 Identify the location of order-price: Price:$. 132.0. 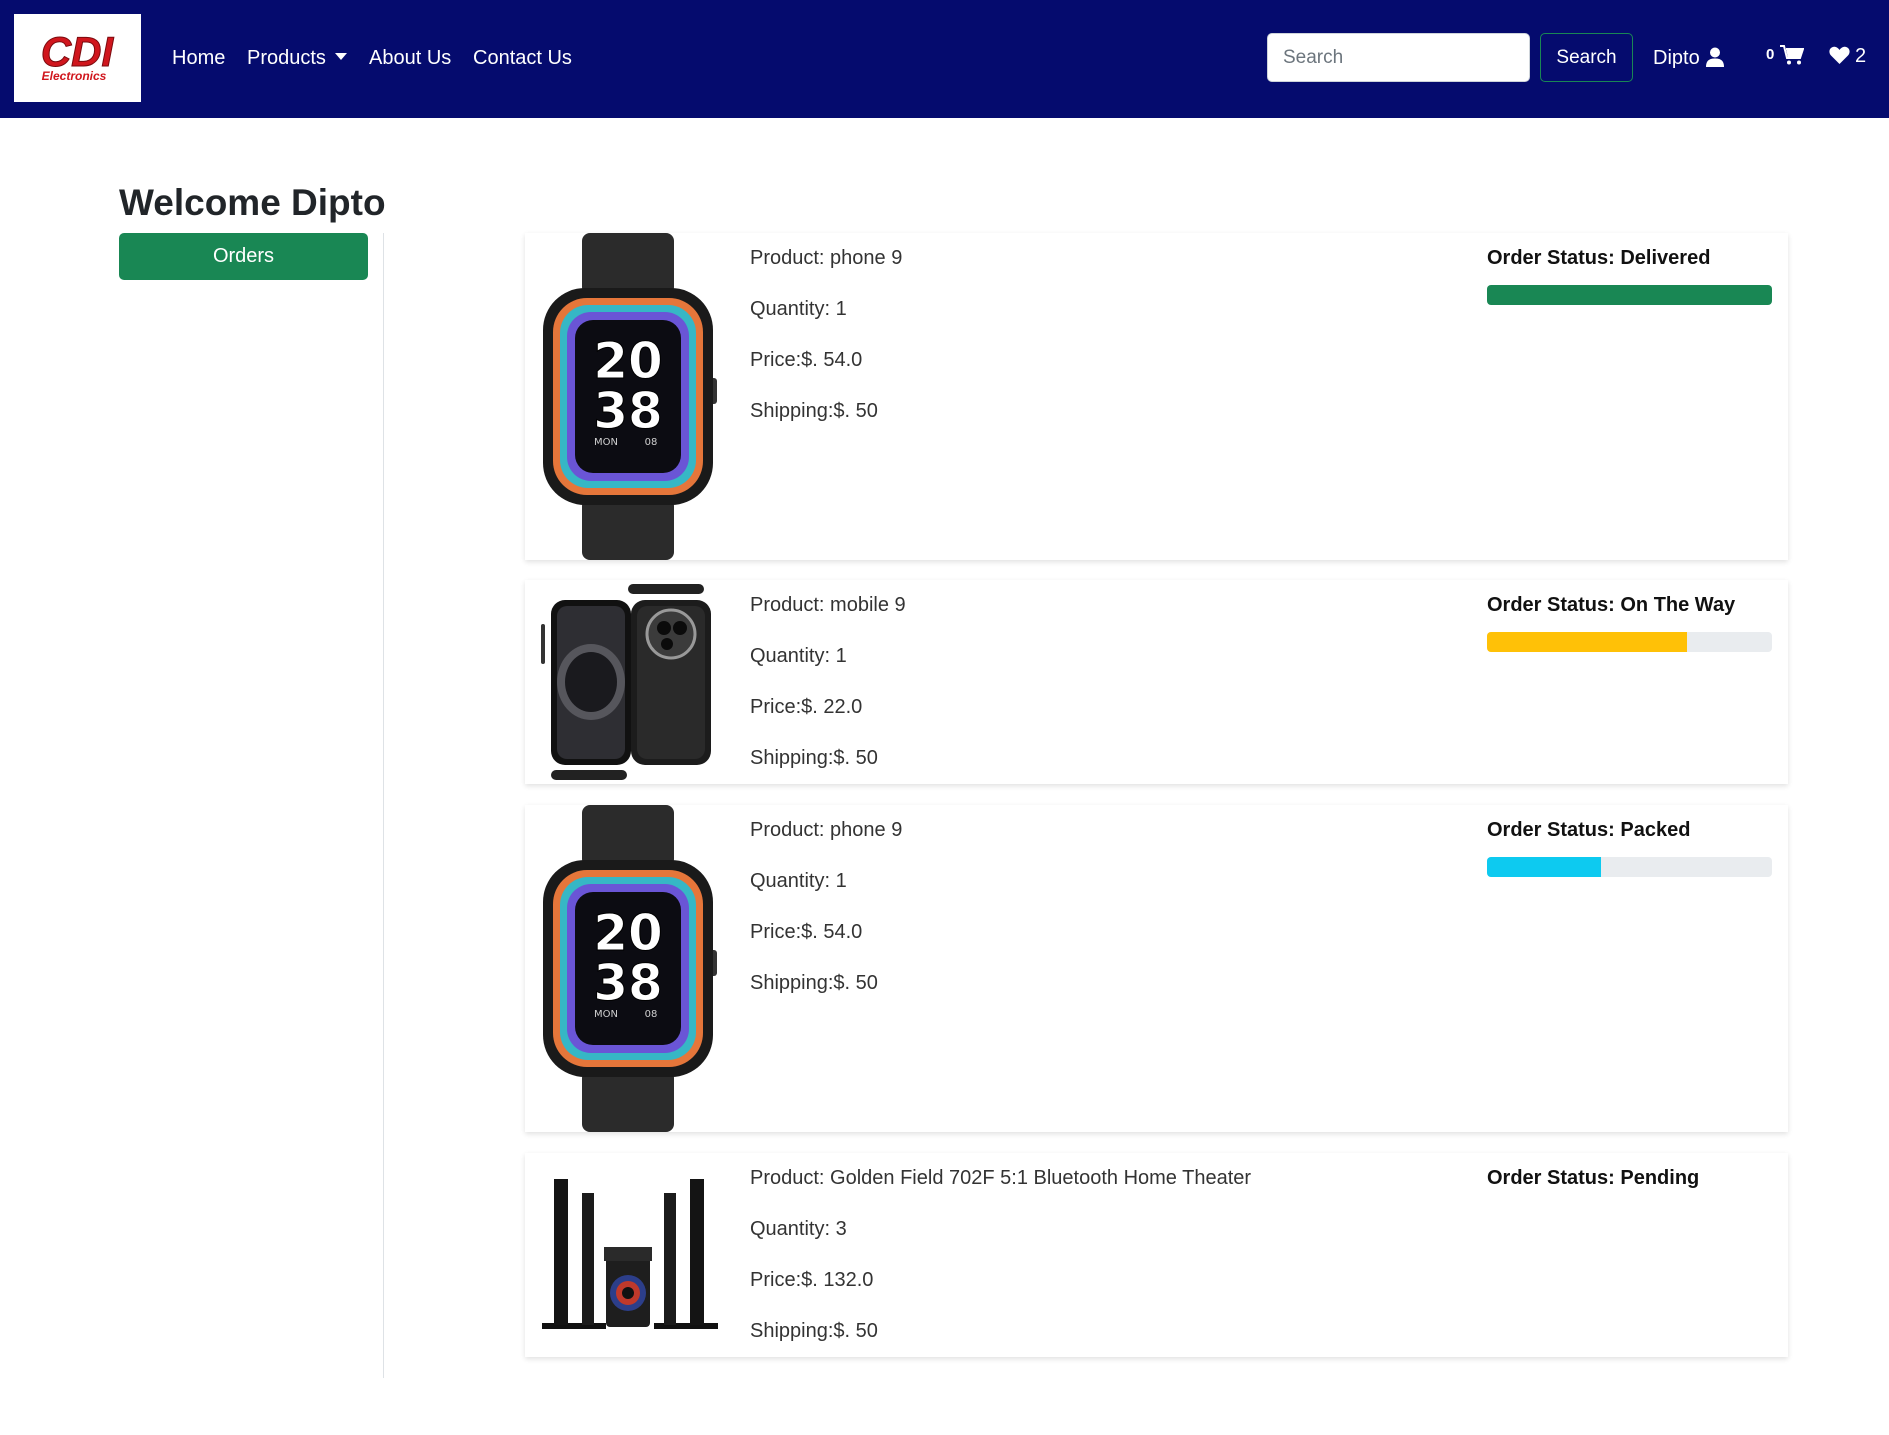
(812, 1280).